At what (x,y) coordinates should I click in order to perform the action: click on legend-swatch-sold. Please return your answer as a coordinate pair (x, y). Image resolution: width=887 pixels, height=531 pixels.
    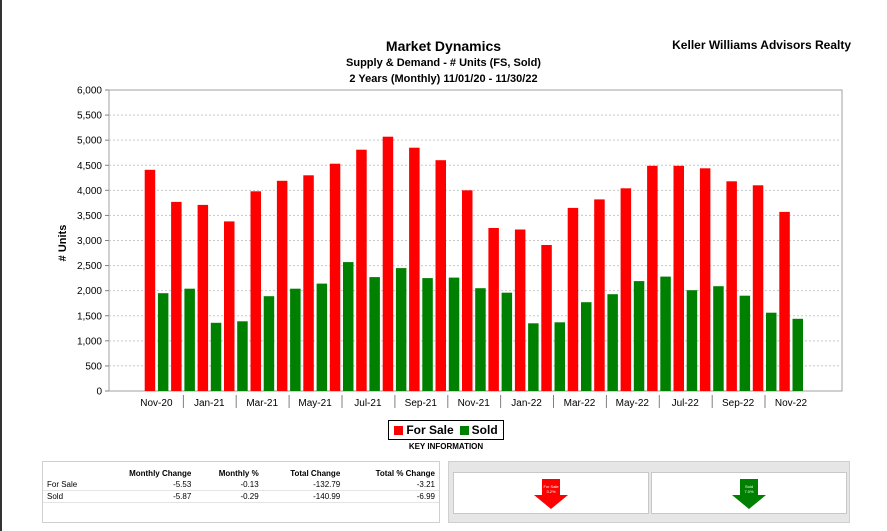
    Looking at the image, I should click on (464, 430).